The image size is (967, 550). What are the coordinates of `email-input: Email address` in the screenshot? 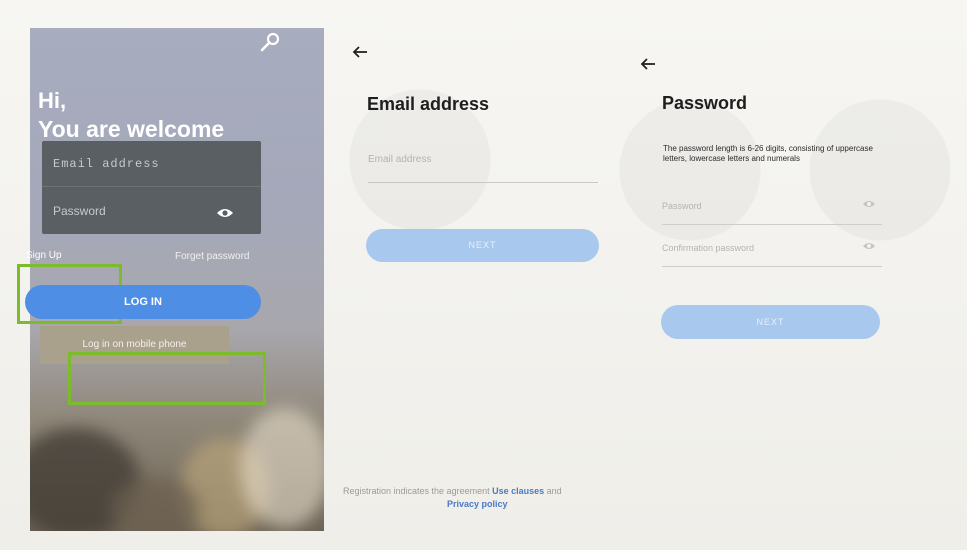 It's located at (483, 166).